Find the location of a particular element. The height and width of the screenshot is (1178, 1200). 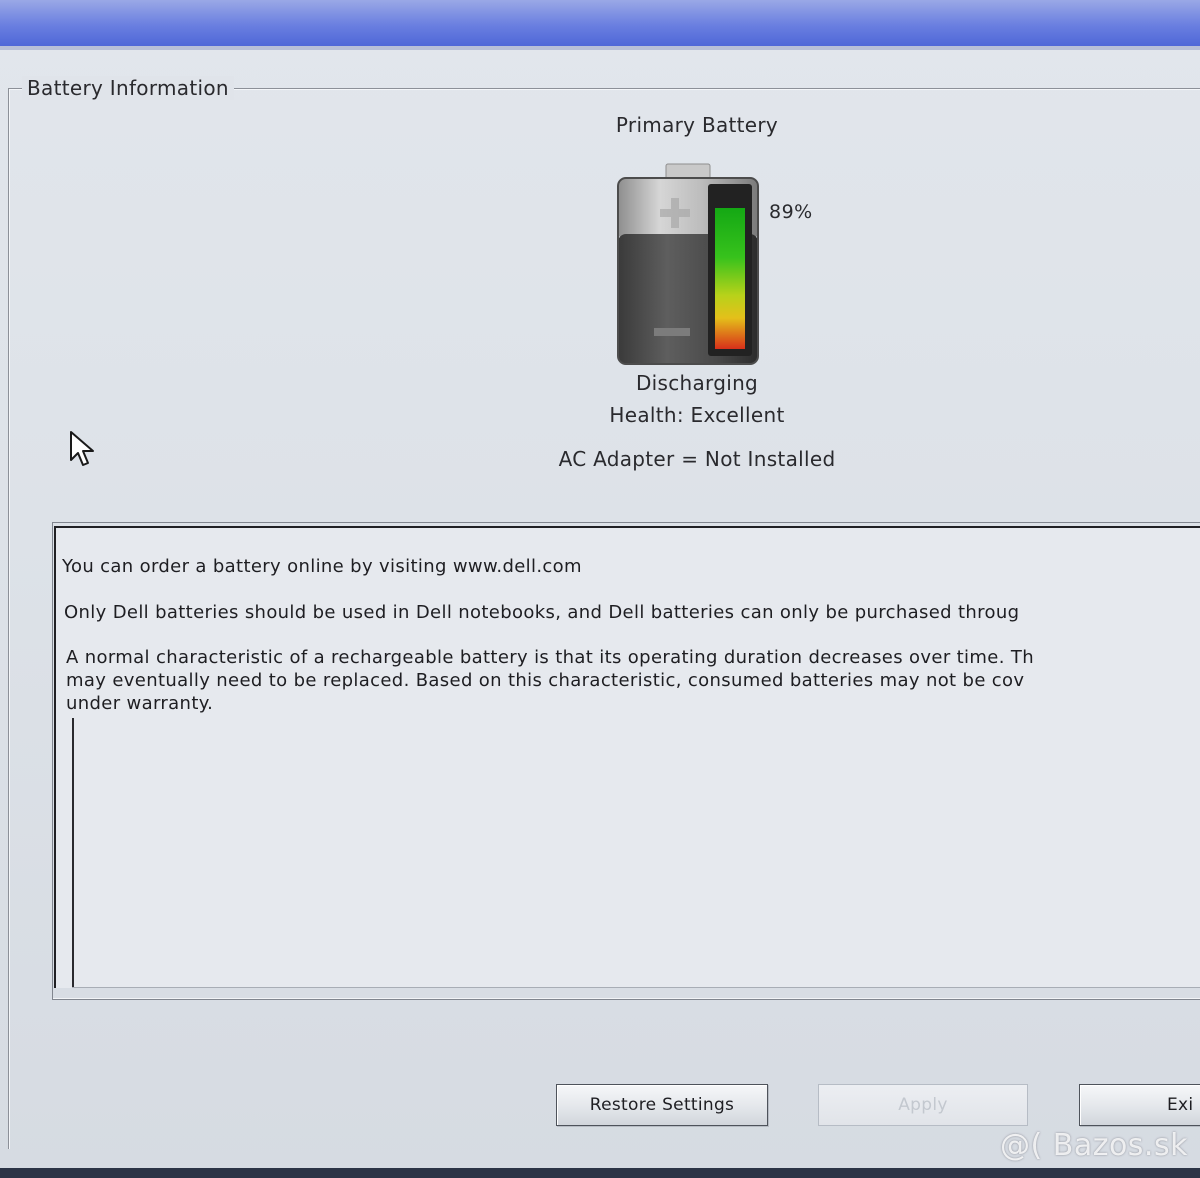

info-panel-bottom is located at coordinates (636, 987).